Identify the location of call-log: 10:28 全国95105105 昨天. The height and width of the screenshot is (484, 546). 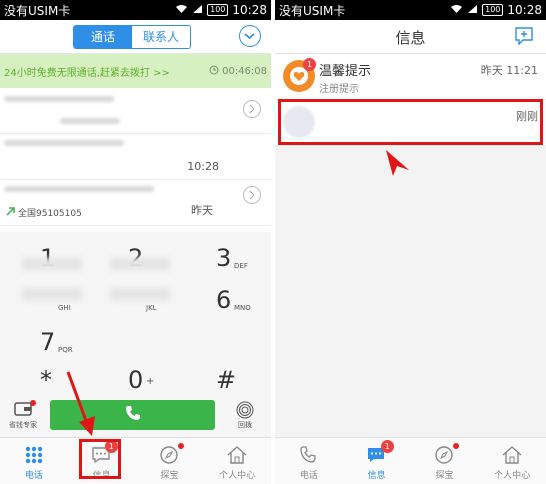
(135, 160).